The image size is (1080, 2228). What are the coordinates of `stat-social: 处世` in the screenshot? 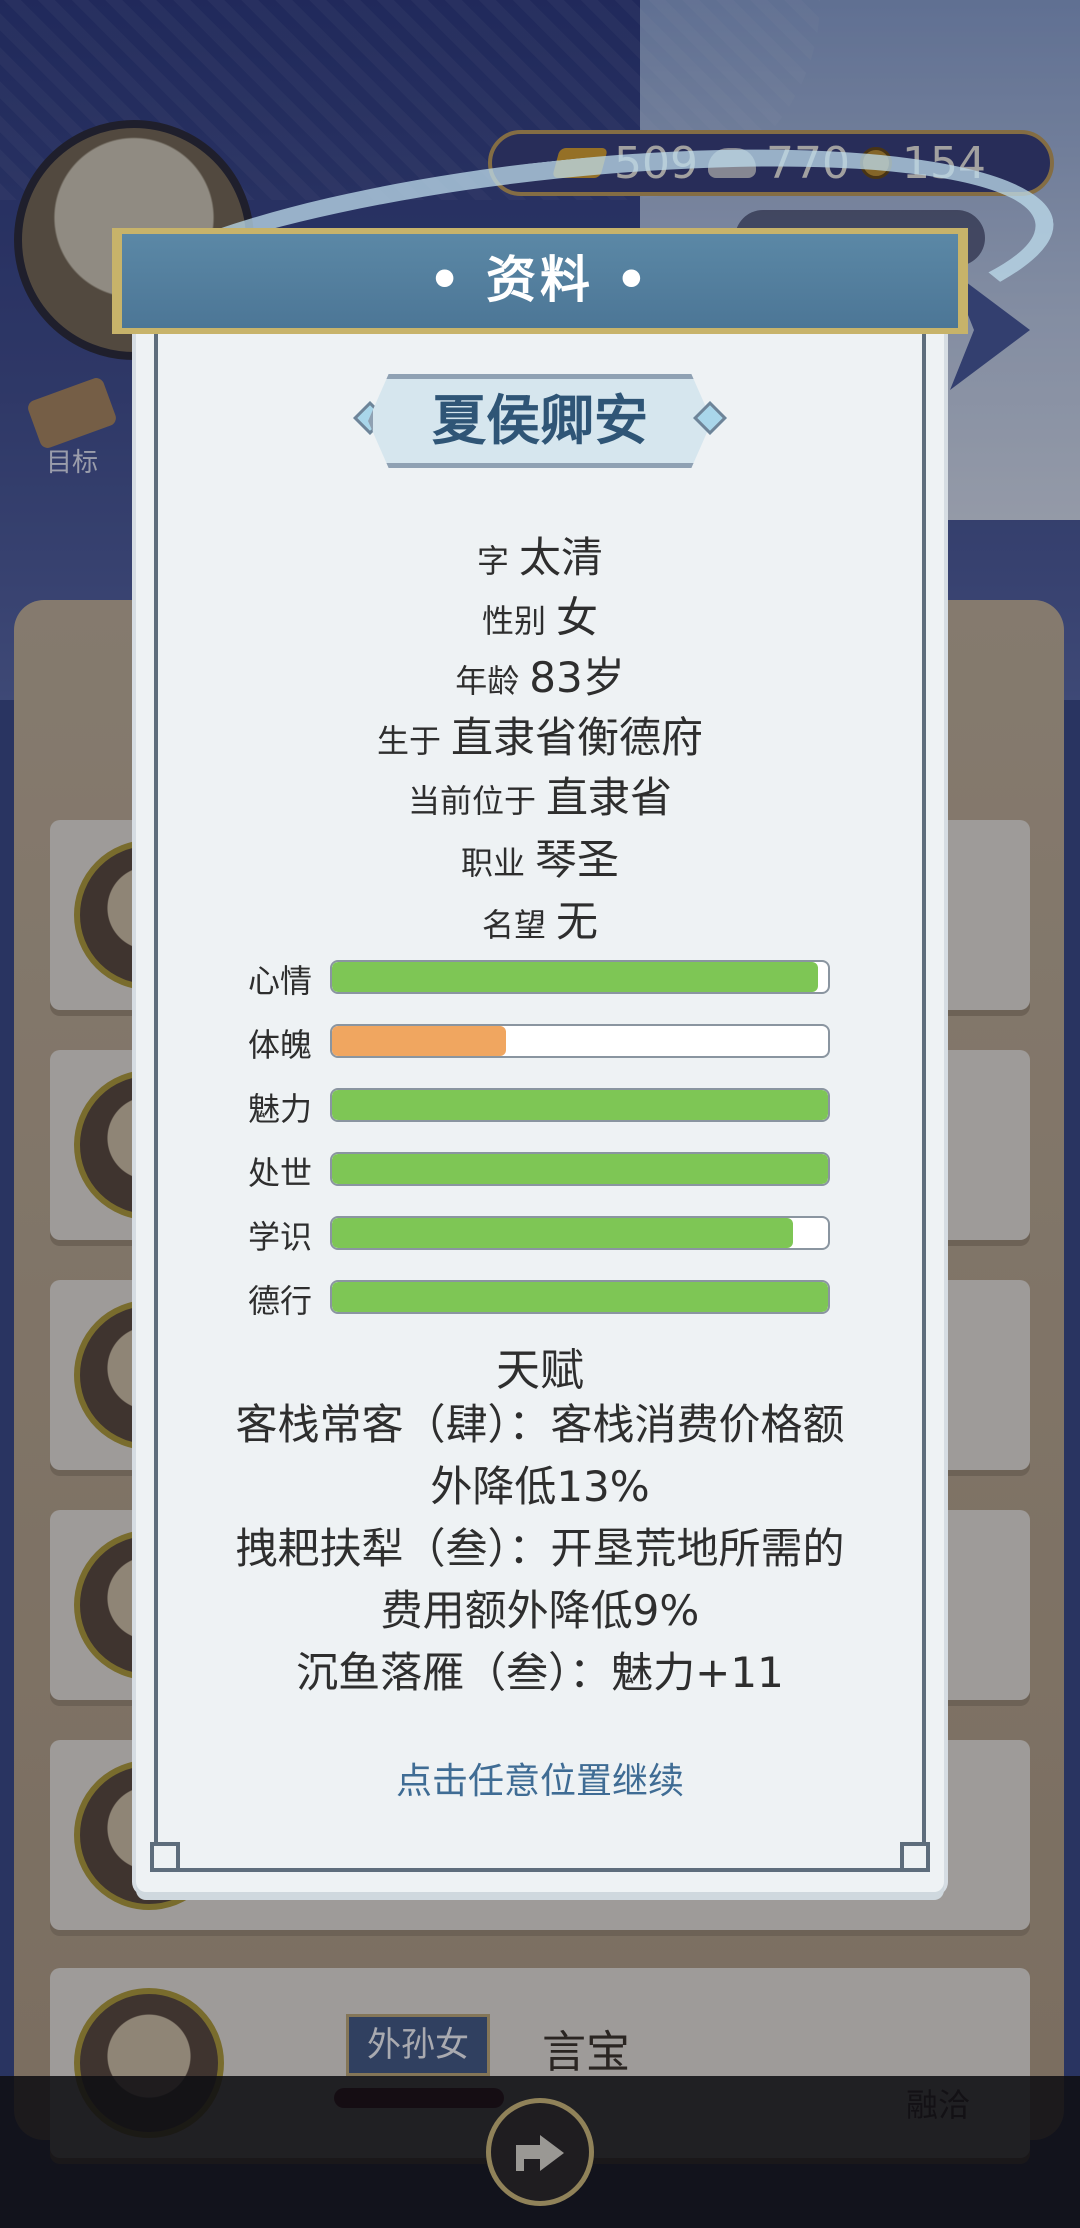 It's located at (540, 1172).